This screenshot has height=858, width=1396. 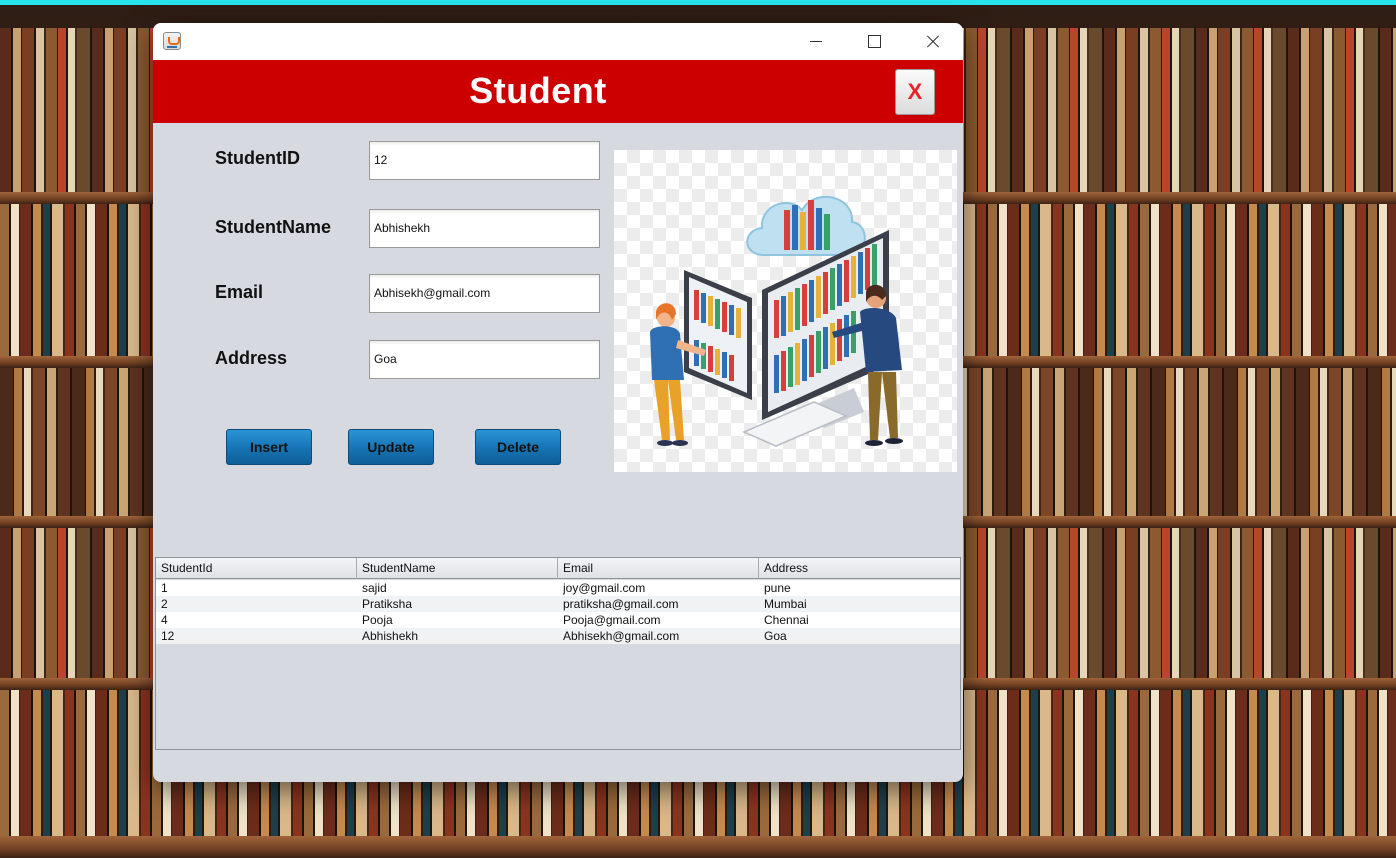 What do you see at coordinates (558, 636) in the screenshot?
I see `table-row: 12 Abhishekh Abhisekh@gmail.com Goa` at bounding box center [558, 636].